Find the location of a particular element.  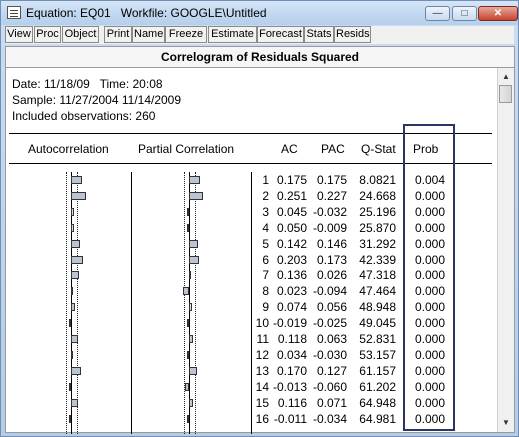

ac-cell: 0.045 is located at coordinates (291, 212).